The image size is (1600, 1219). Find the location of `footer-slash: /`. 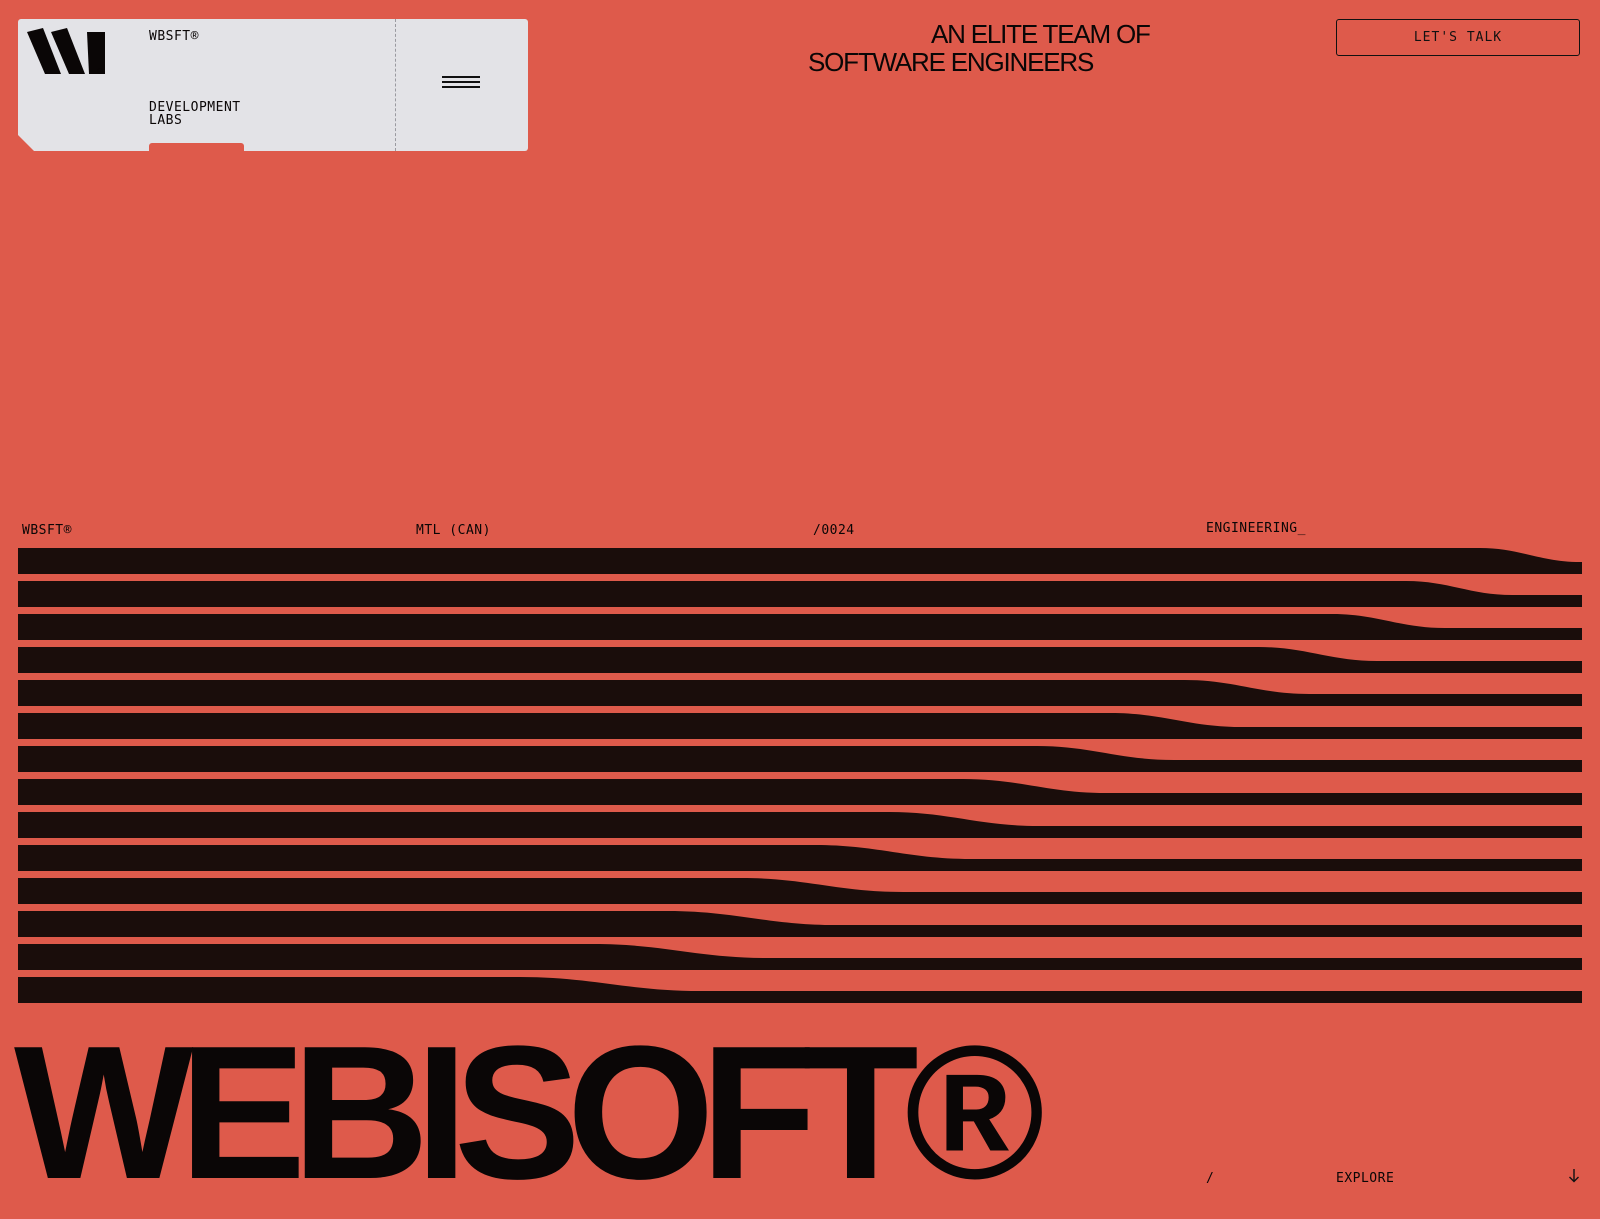

footer-slash: / is located at coordinates (1210, 1178).